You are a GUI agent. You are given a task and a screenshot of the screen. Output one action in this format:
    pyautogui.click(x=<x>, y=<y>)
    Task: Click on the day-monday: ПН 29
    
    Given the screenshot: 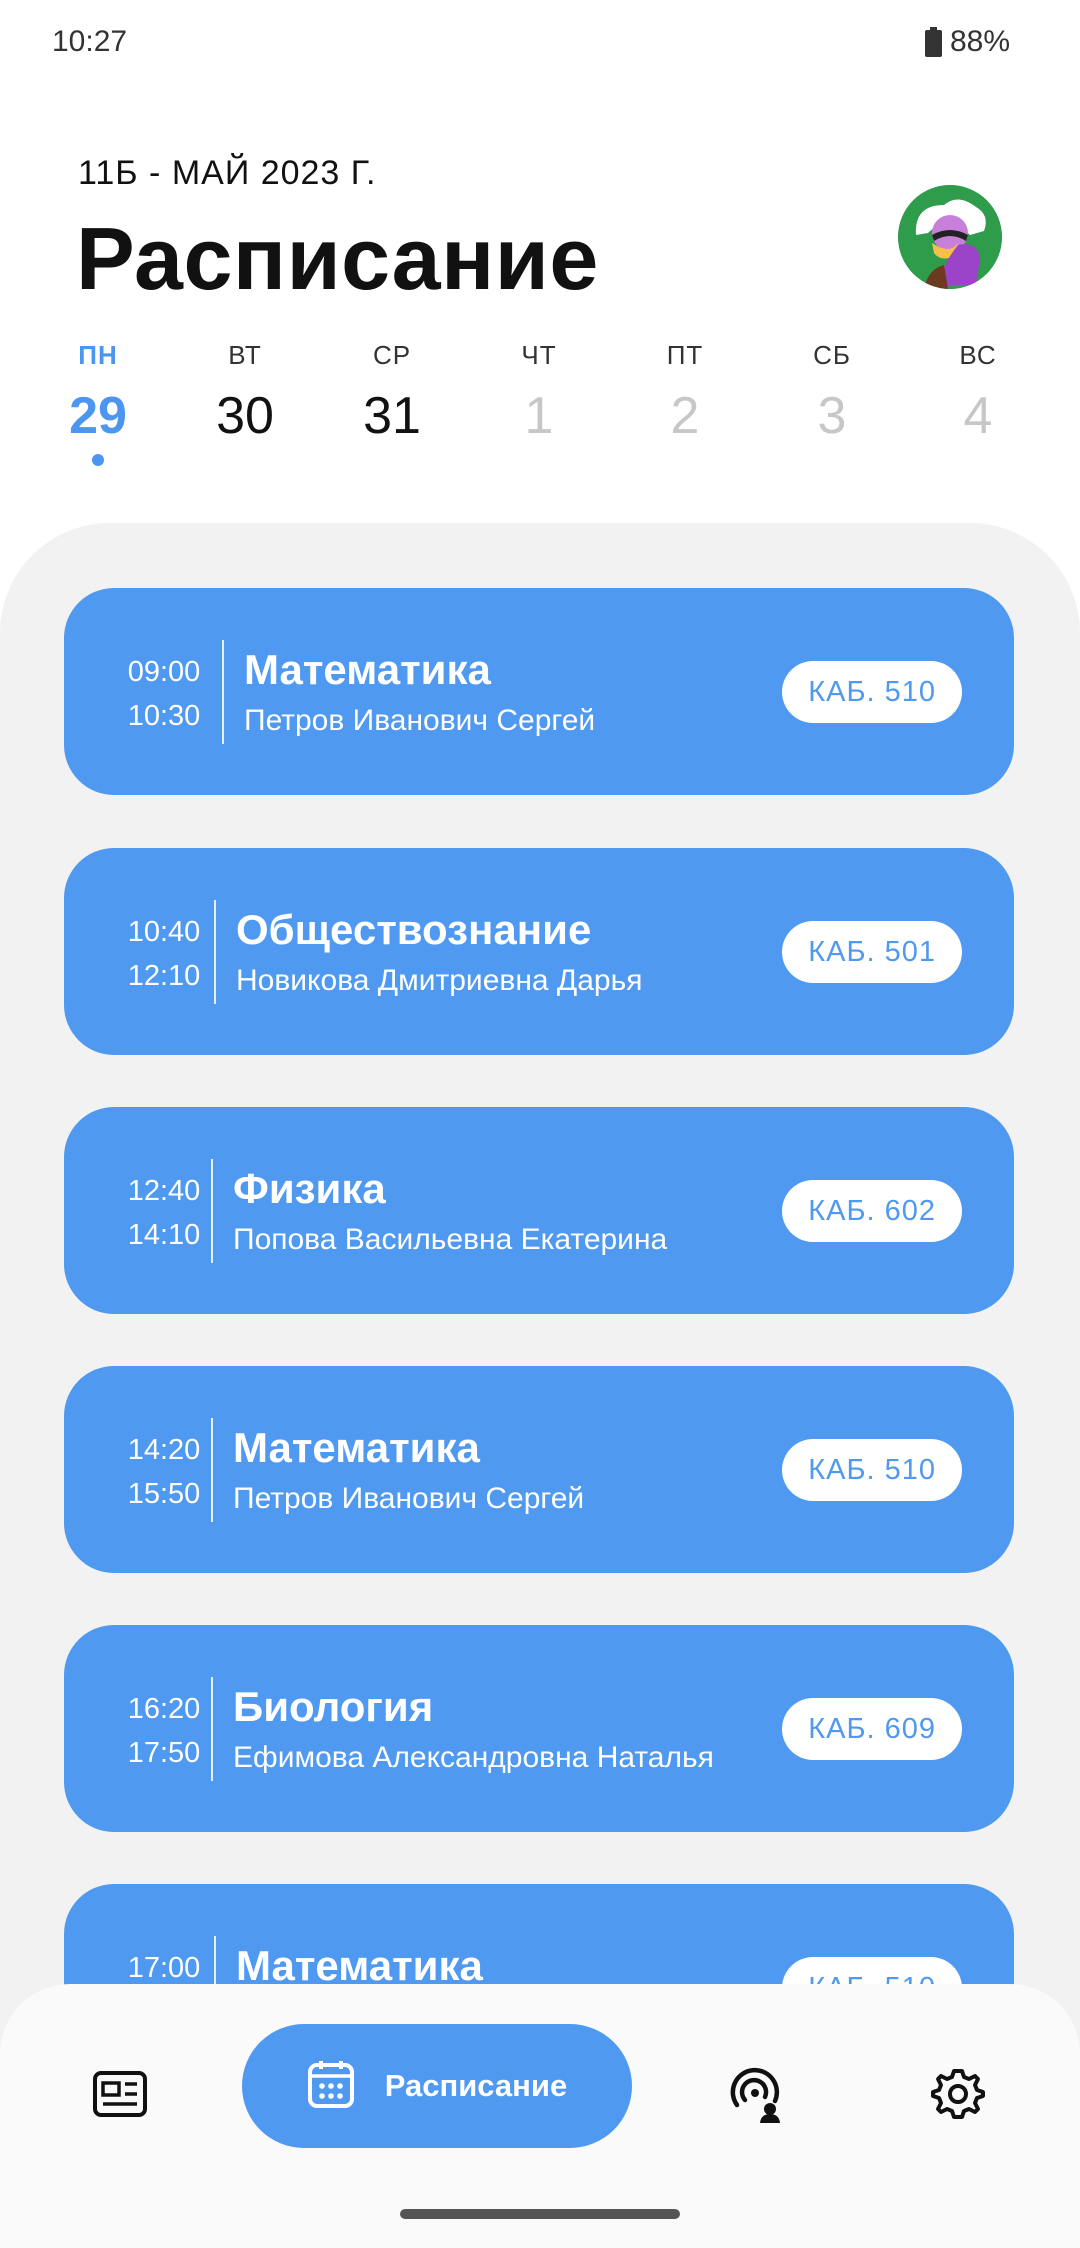 What is the action you would take?
    pyautogui.click(x=98, y=403)
    